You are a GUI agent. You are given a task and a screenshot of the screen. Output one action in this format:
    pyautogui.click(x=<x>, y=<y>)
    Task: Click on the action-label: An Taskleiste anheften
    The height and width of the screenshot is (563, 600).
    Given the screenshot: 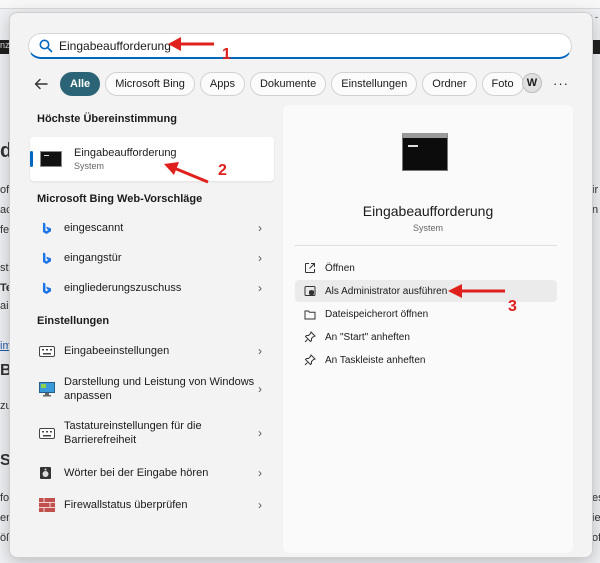 What is the action you would take?
    pyautogui.click(x=375, y=360)
    